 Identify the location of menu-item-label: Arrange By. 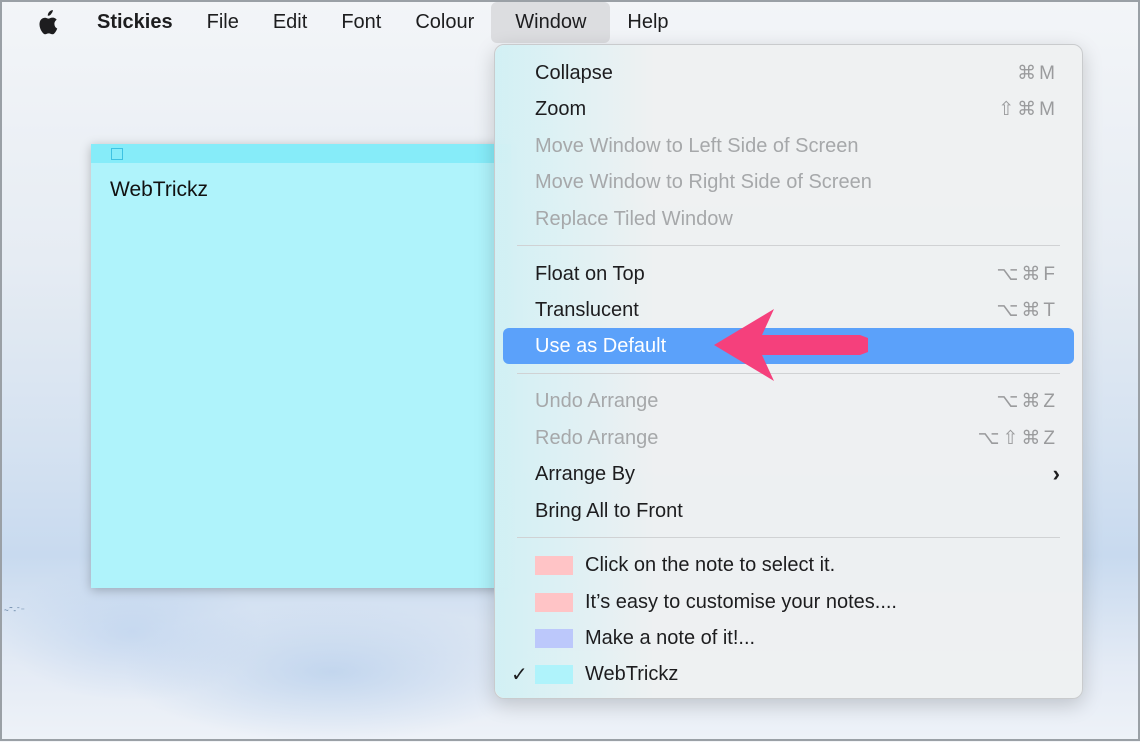
(585, 473).